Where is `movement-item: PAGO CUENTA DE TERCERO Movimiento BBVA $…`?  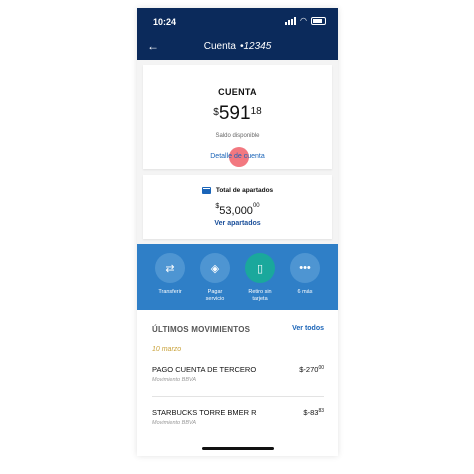
movement-item: PAGO CUENTA DE TERCERO Movimiento BBVA $… is located at coordinates (238, 374).